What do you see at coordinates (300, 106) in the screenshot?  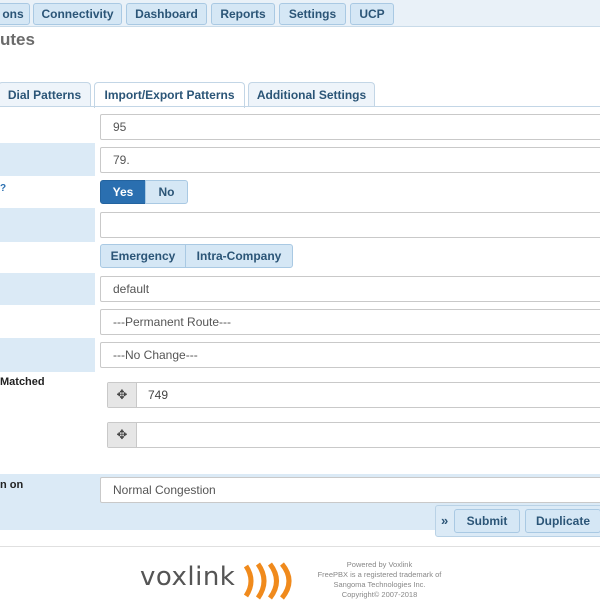 I see `tab-divider` at bounding box center [300, 106].